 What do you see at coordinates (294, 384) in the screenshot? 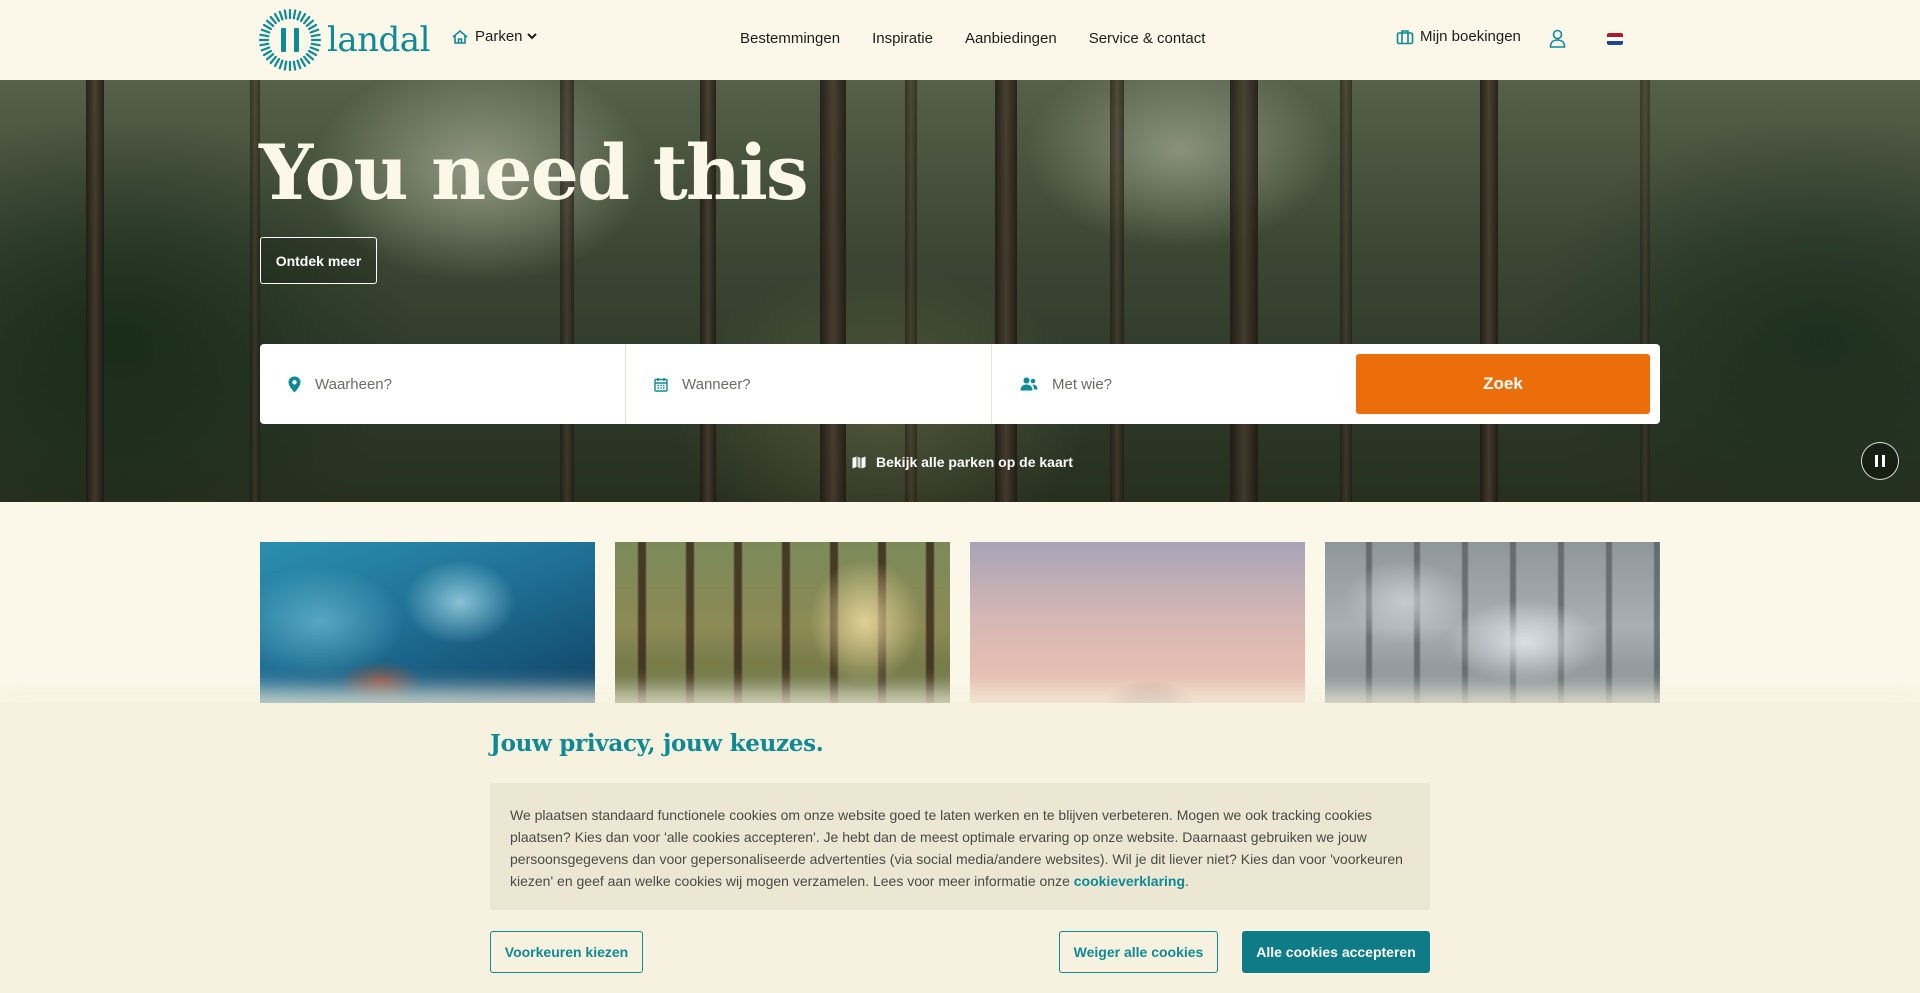
I see `map-pin-icon` at bounding box center [294, 384].